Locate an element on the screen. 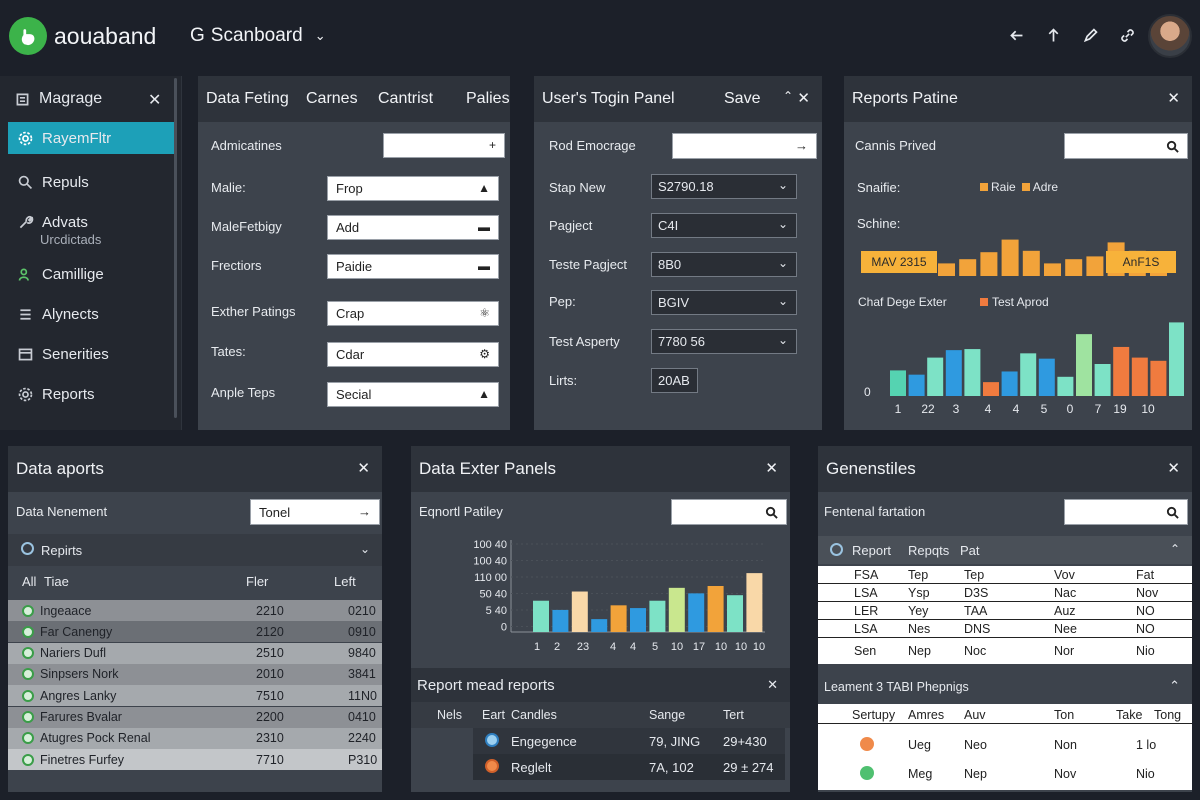  tab-data-feting: Data Feting is located at coordinates (247, 99).